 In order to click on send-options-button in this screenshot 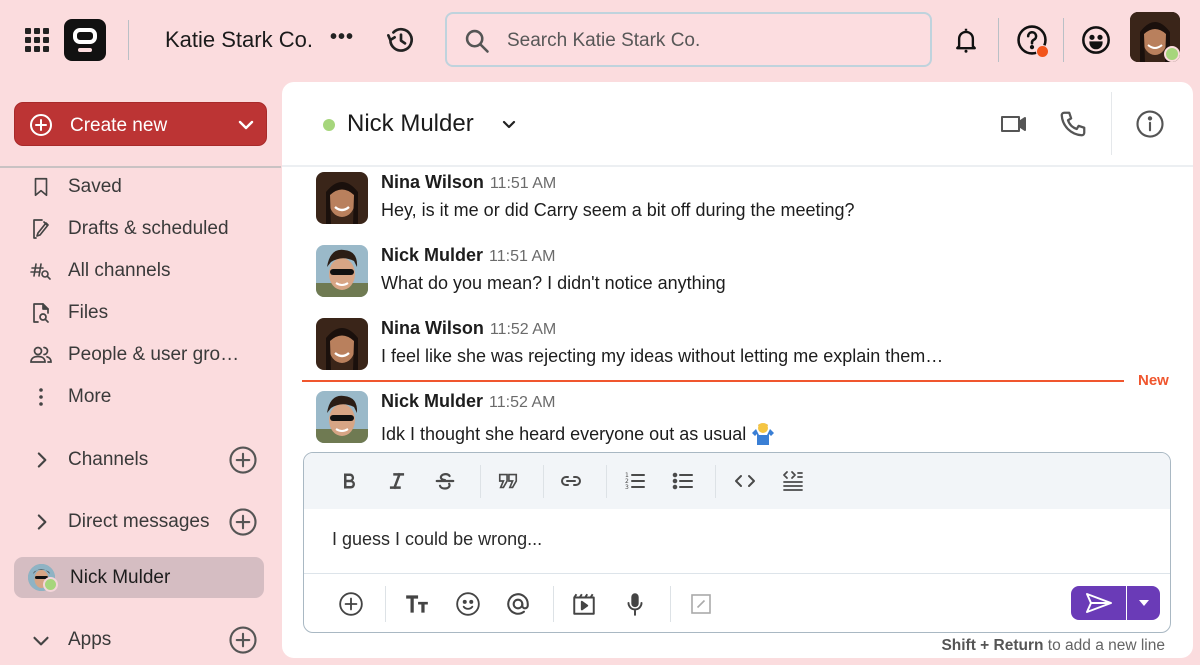, I will do `click(1143, 603)`.